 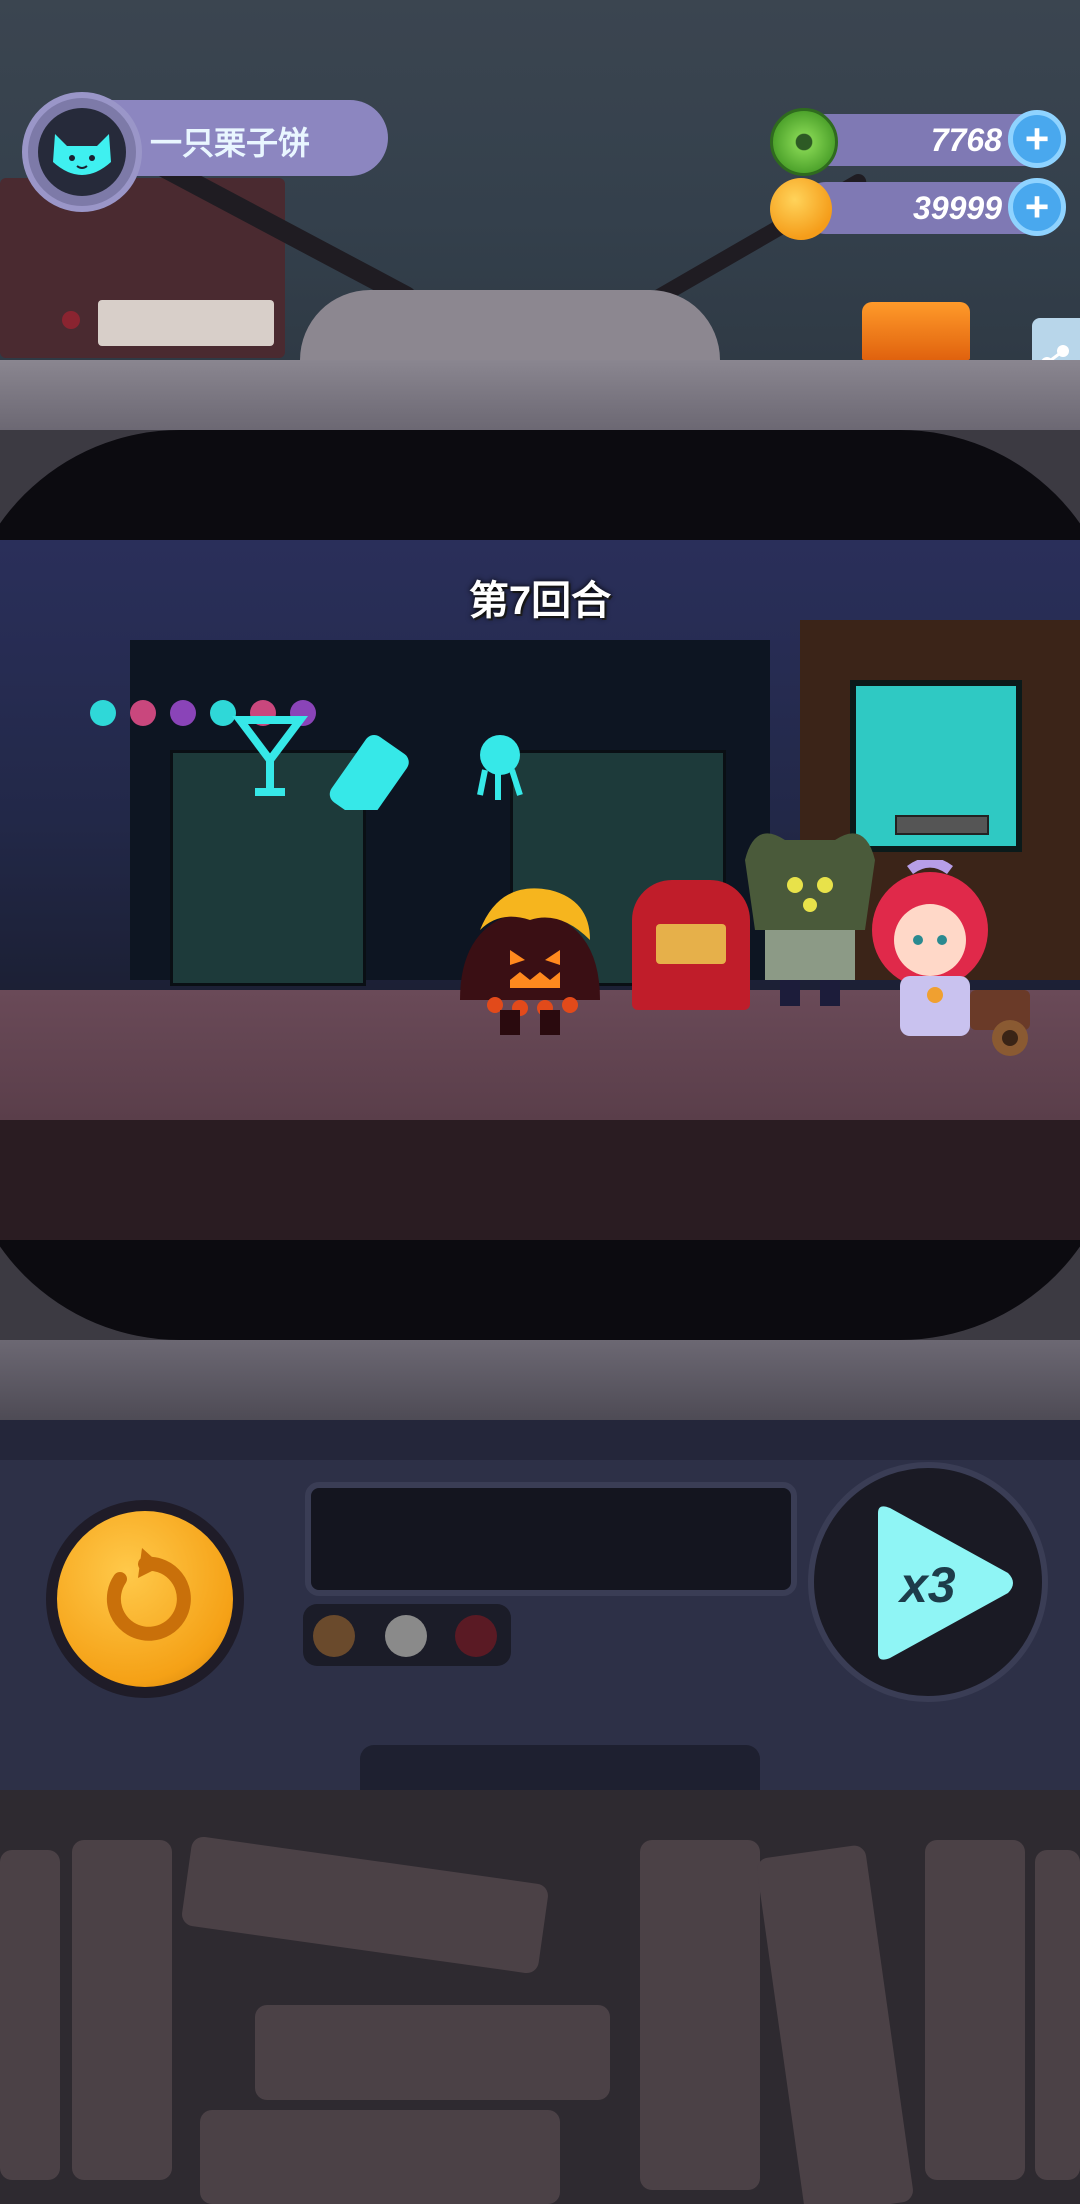 I want to click on mailbox-slot, so click(x=691, y=944).